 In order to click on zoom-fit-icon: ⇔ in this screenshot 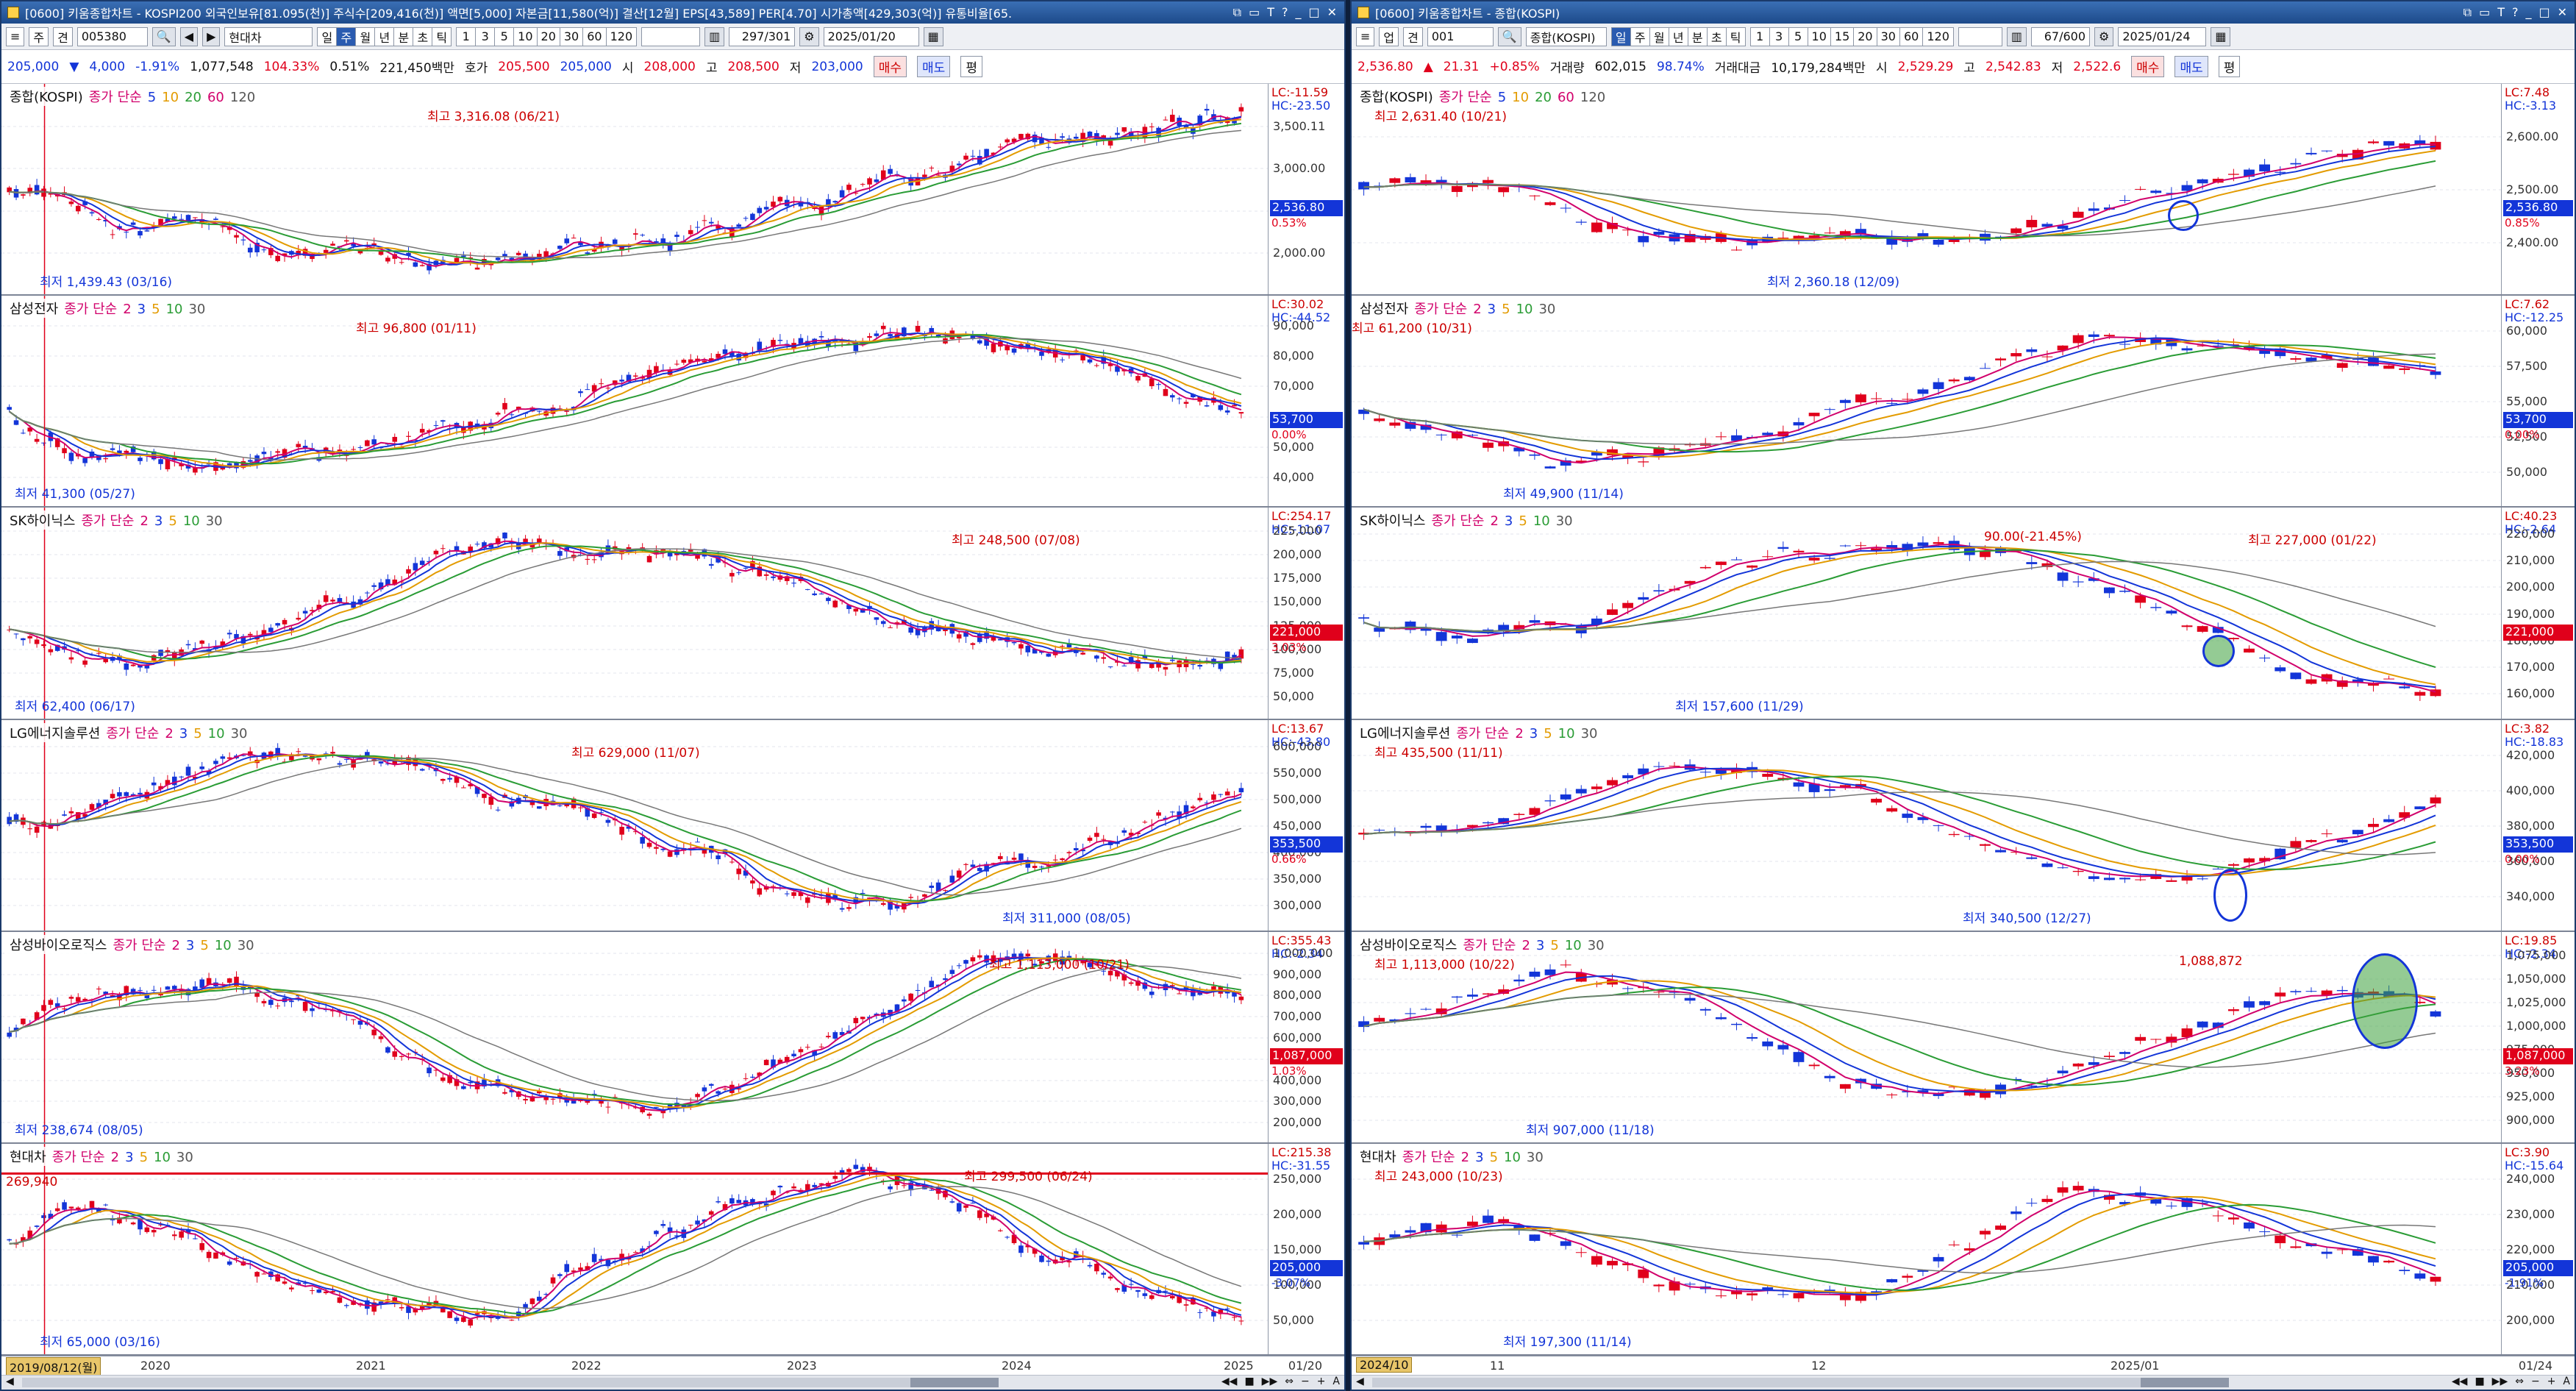, I will do `click(2519, 1381)`.